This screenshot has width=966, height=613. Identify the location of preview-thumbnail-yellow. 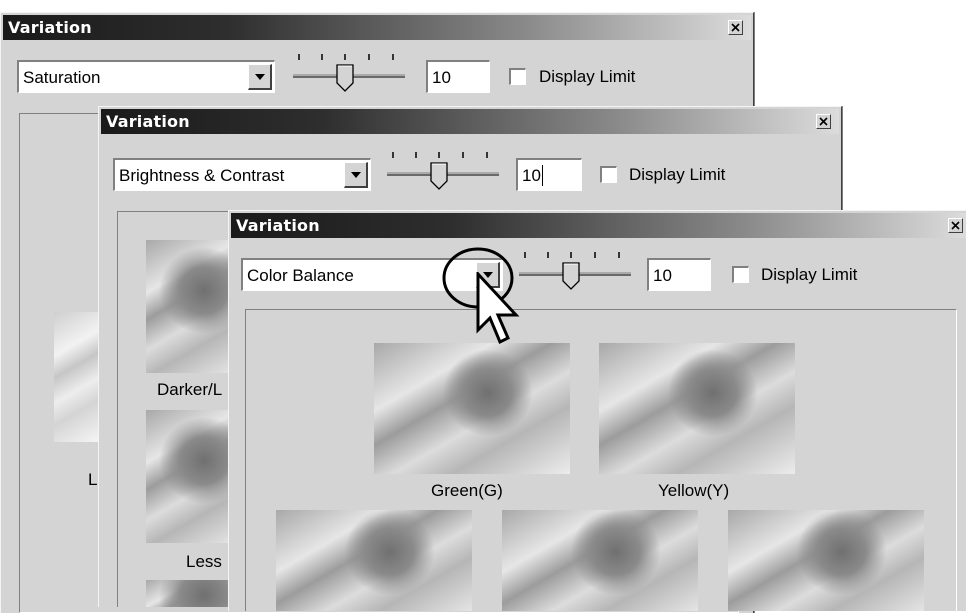
(697, 408).